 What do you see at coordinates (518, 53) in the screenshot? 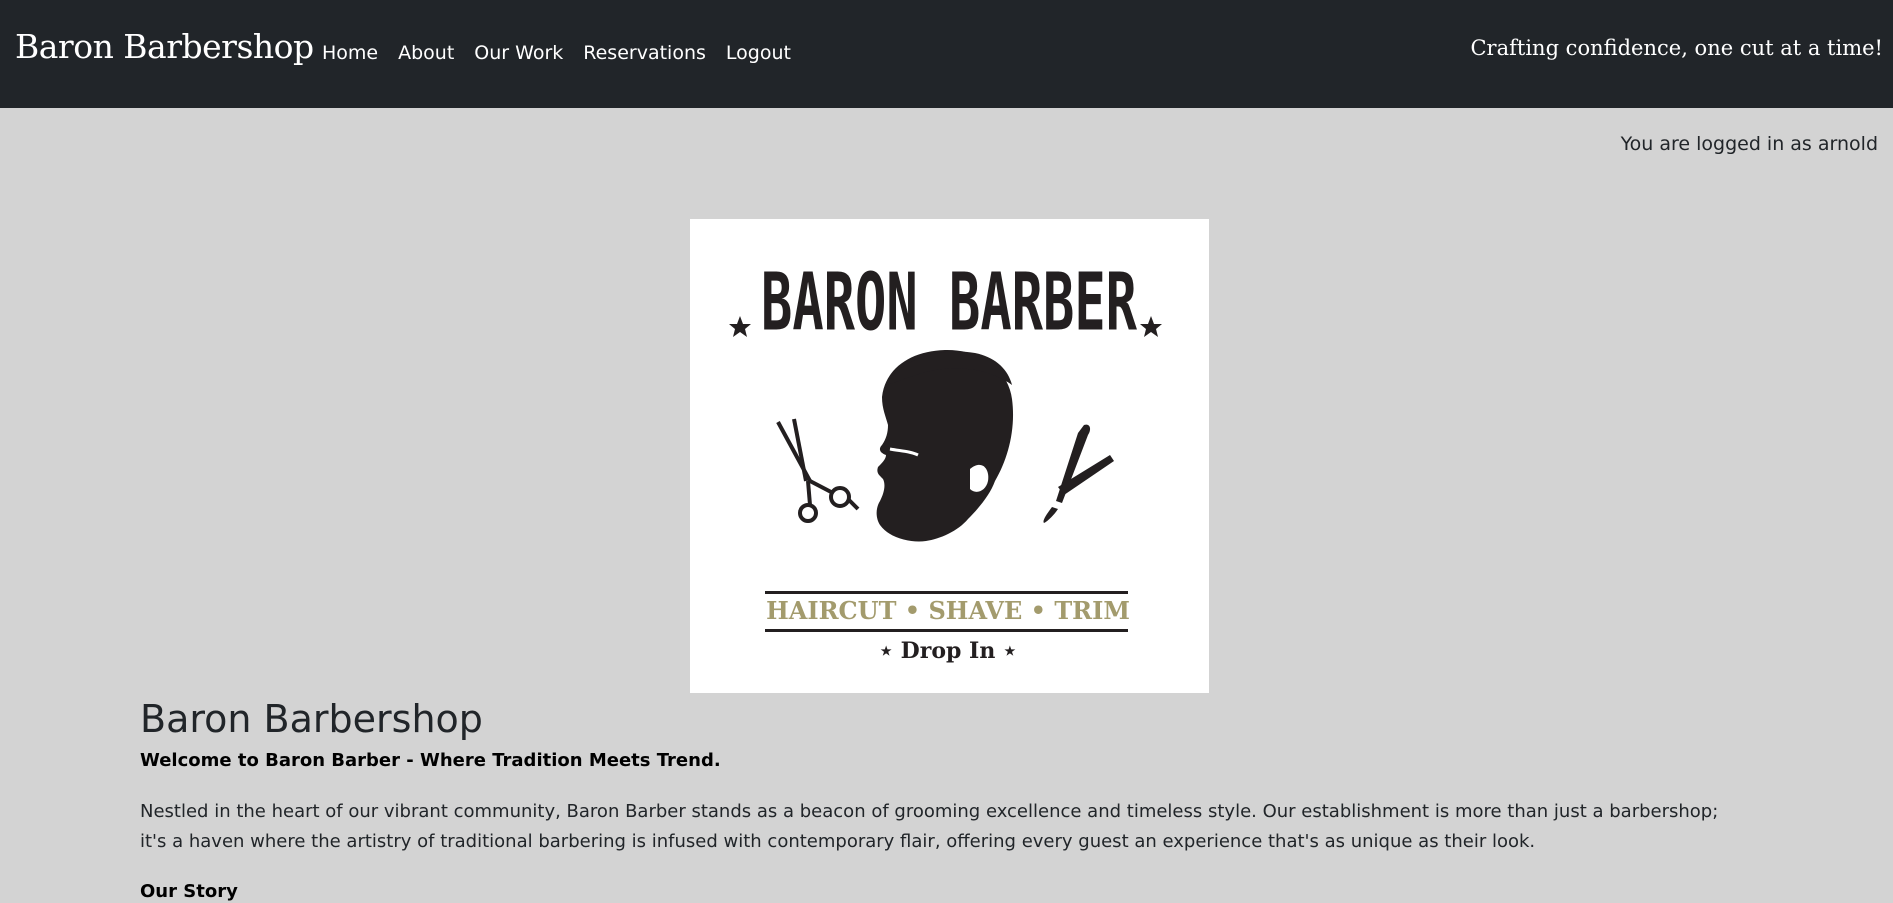
I see `nav-link-our-work: Our Work` at bounding box center [518, 53].